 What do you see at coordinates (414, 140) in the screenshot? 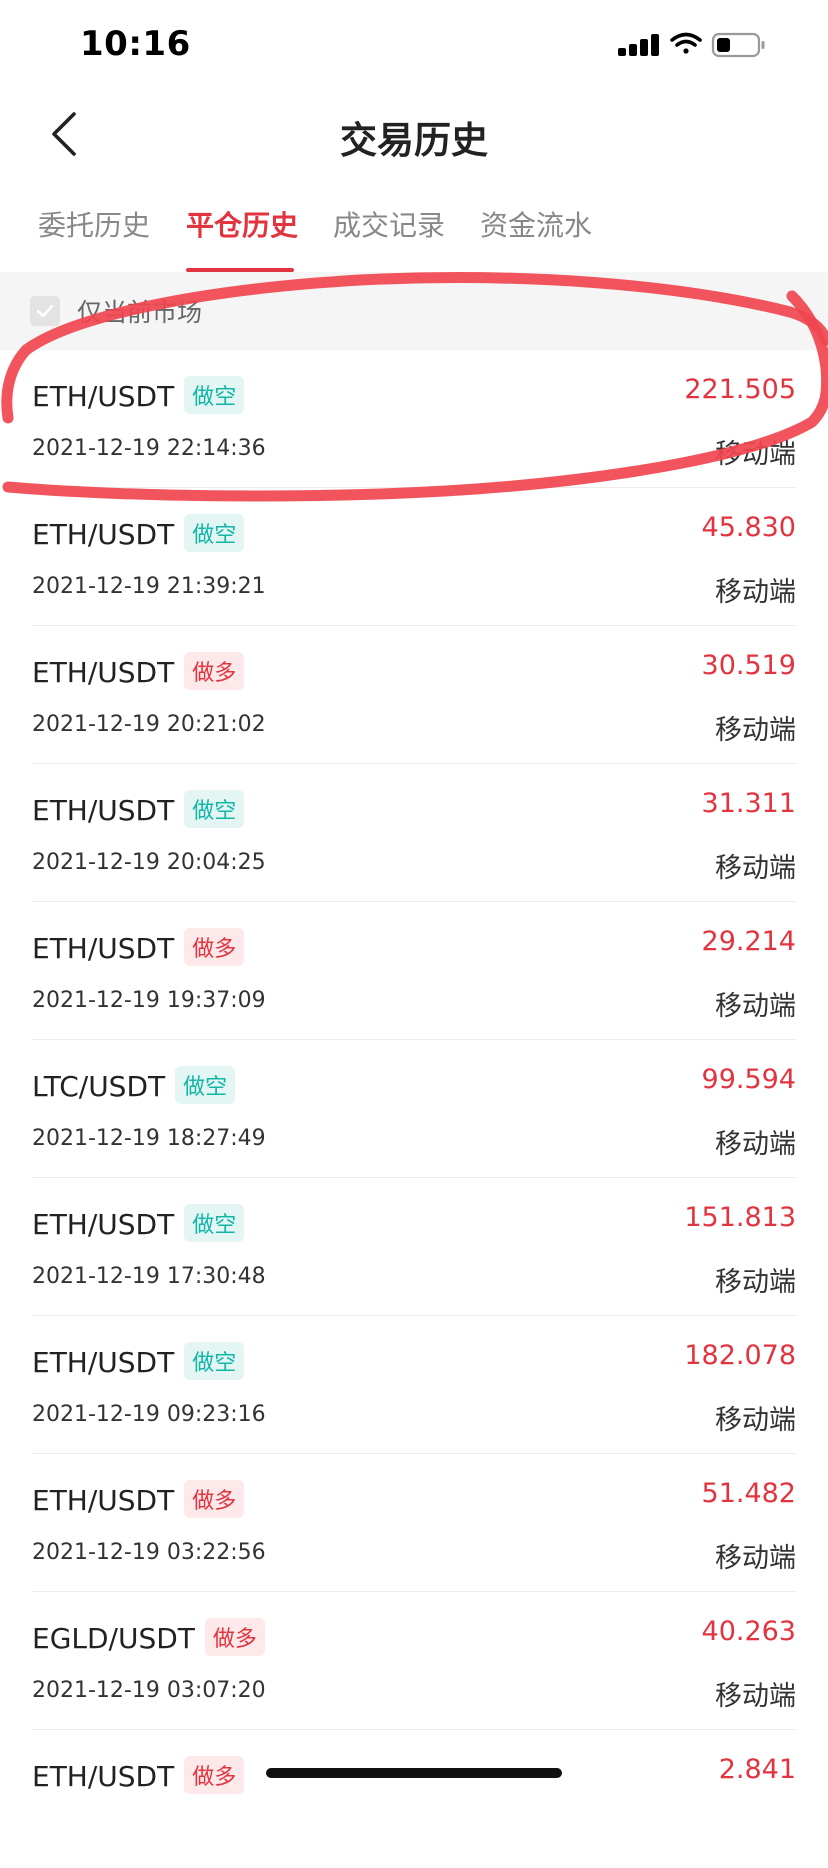
I see `page-title: 交易历史` at bounding box center [414, 140].